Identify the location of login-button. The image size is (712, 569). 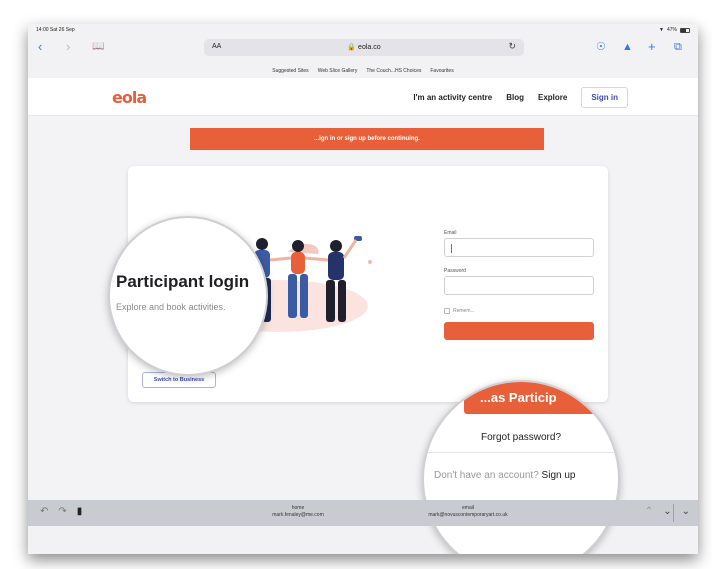
(519, 331).